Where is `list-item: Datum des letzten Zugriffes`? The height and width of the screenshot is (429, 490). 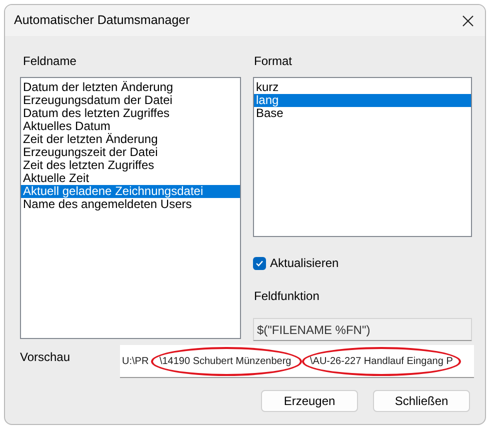 list-item: Datum des letzten Zugriffes is located at coordinates (130, 113).